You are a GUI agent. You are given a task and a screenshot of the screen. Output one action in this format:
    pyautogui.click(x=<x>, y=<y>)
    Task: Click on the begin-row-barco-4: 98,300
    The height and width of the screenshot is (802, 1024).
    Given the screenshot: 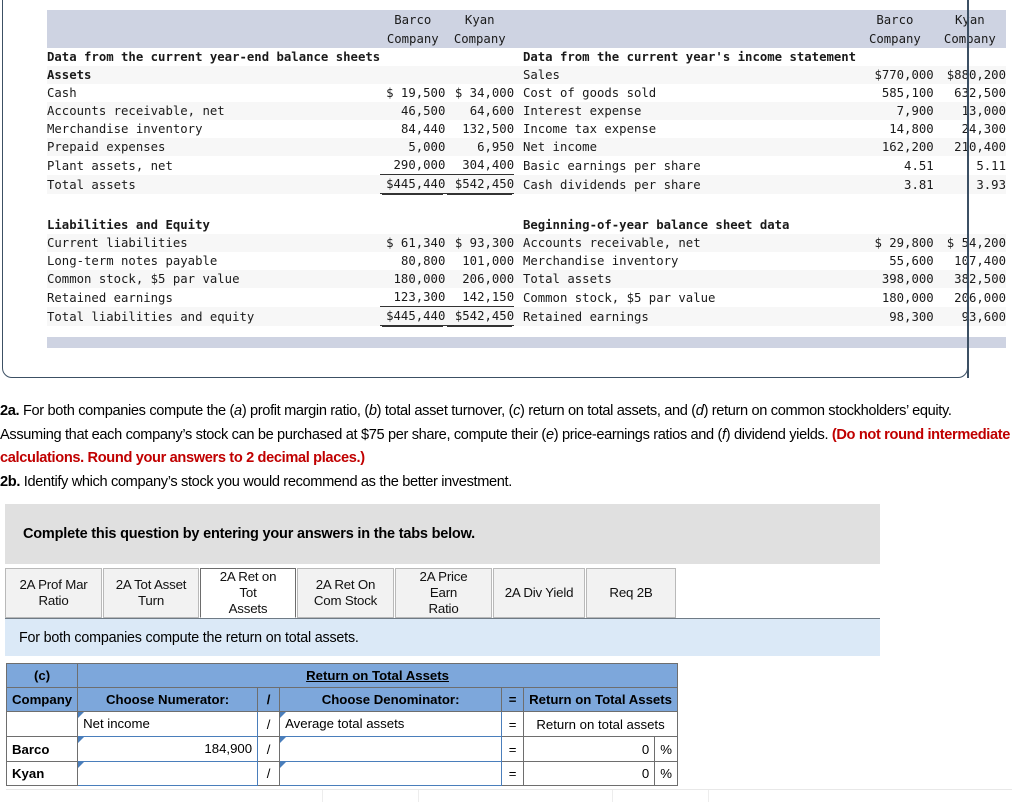 What is the action you would take?
    pyautogui.click(x=895, y=316)
    